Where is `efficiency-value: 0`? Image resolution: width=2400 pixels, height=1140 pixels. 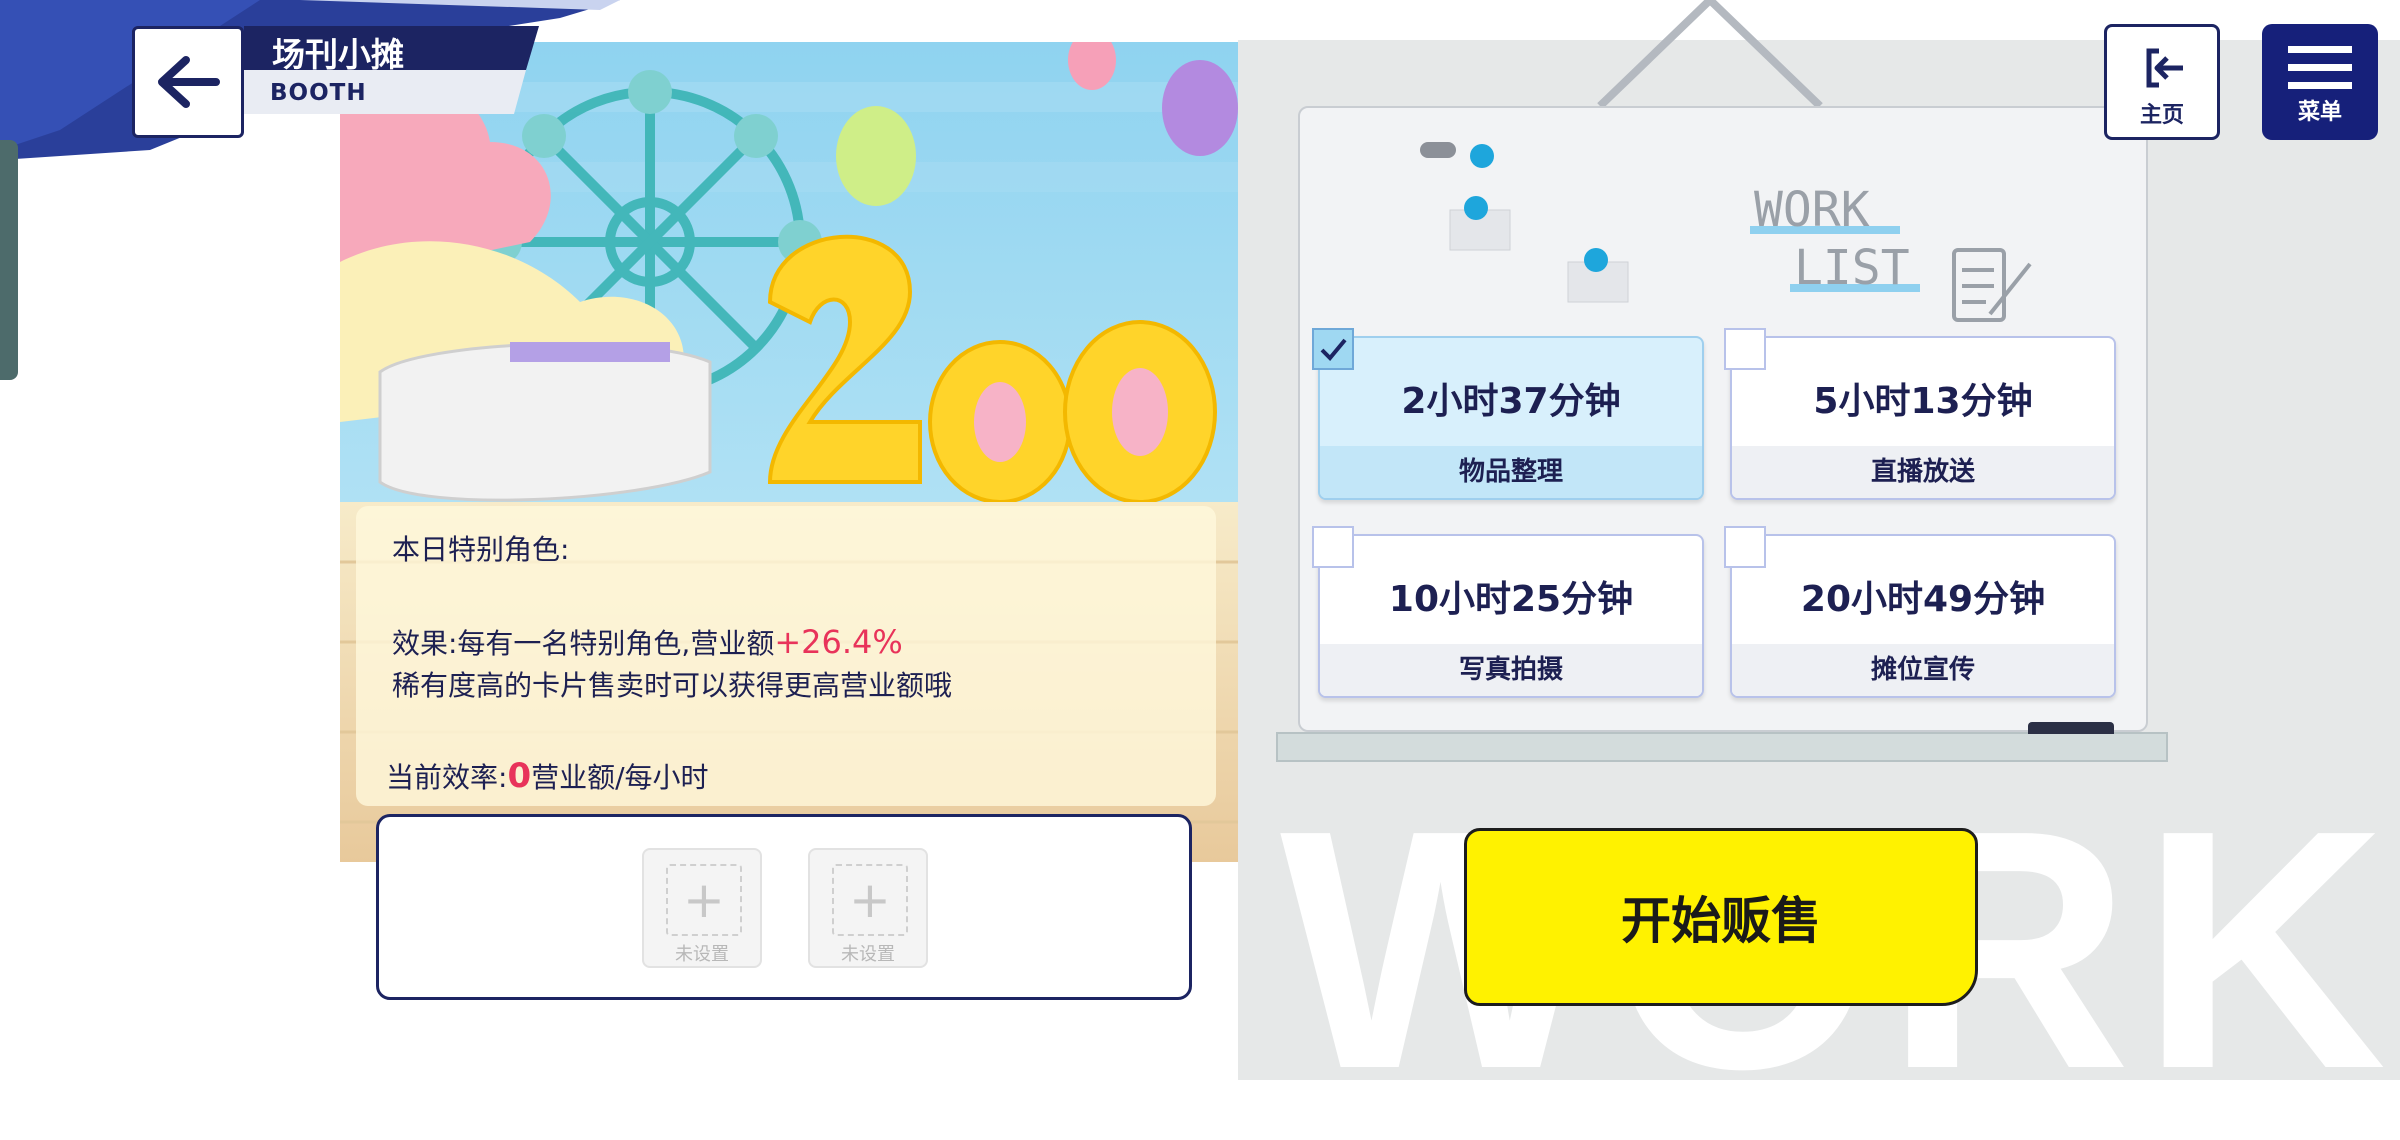 efficiency-value: 0 is located at coordinates (519, 776).